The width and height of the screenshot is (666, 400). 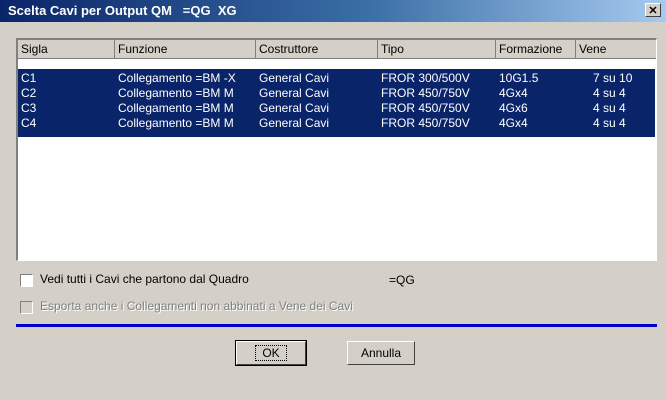 I want to click on show-all-cables-label: Vedi tutti i Cavi che partono dal Quadro, so click(x=144, y=279).